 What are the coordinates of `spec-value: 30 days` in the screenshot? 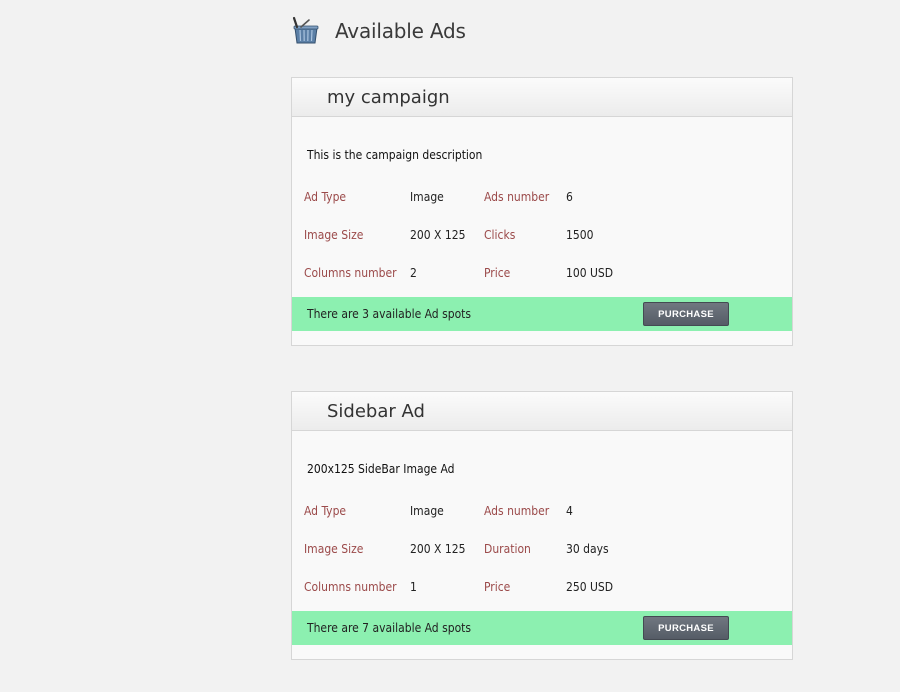 It's located at (587, 549).